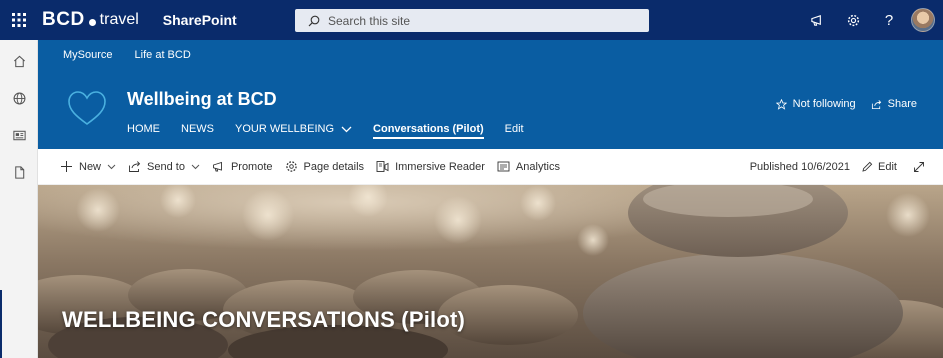 This screenshot has width=943, height=358. What do you see at coordinates (88, 55) in the screenshot?
I see `hub-nav-item-mysource: MySource` at bounding box center [88, 55].